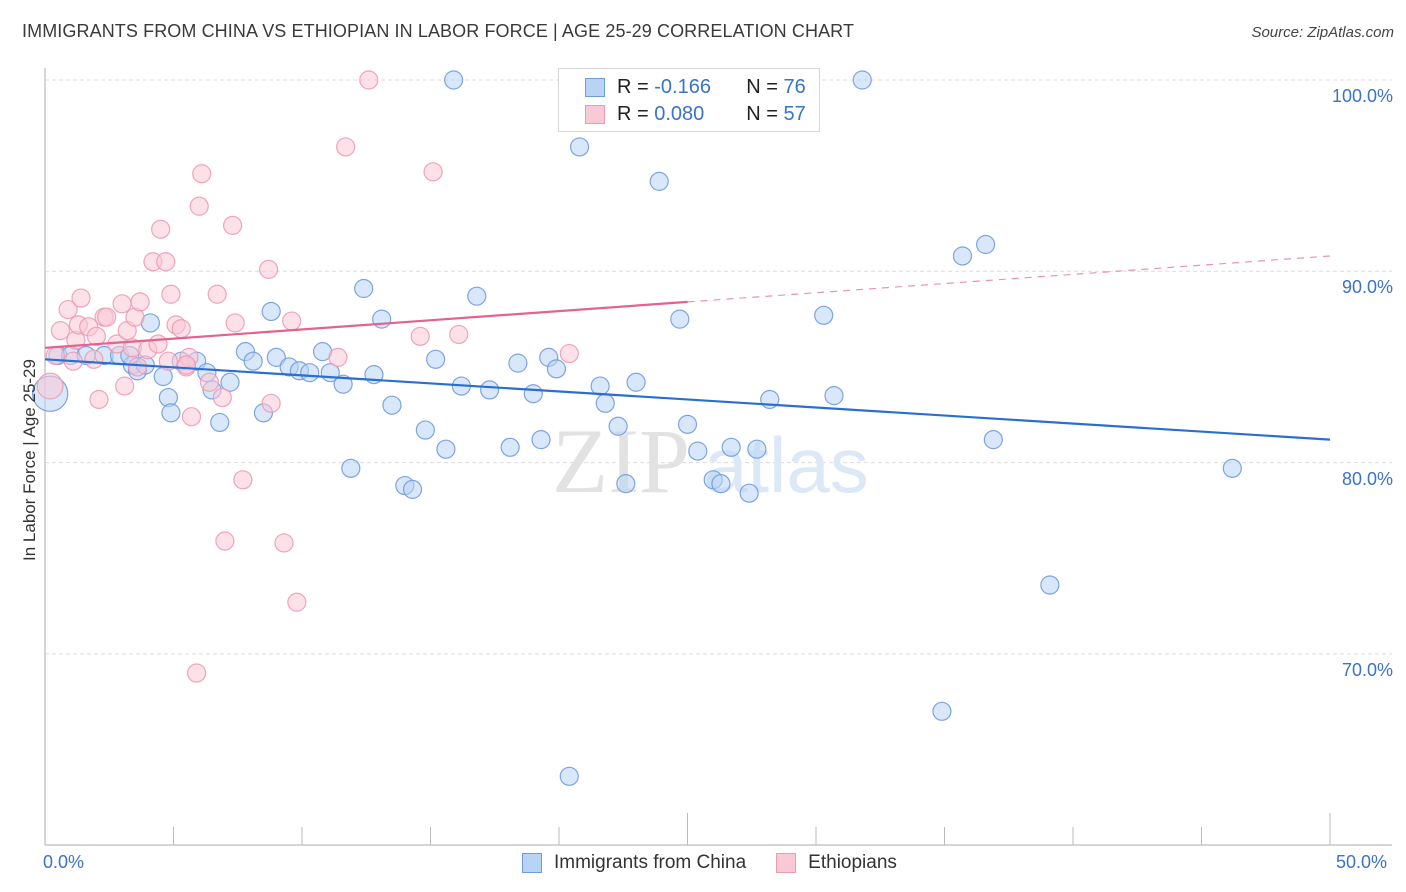 Image resolution: width=1406 pixels, height=892 pixels. What do you see at coordinates (794, 86) in the screenshot?
I see `legend-n-value: 76` at bounding box center [794, 86].